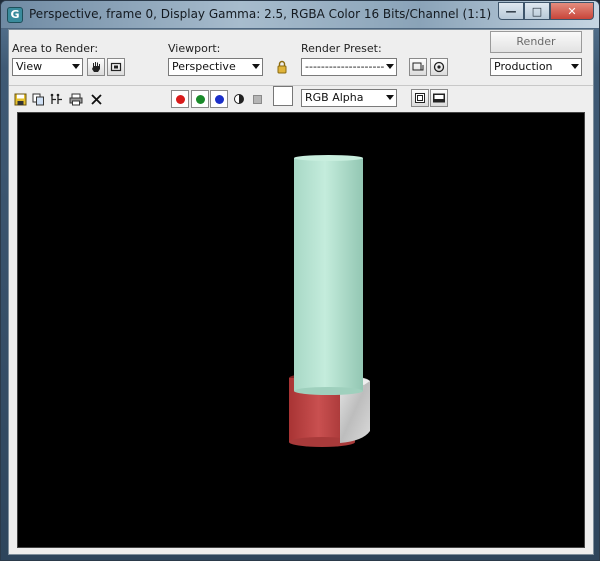 The width and height of the screenshot is (600, 561). I want to click on area-to-render-dropdown: View, so click(47, 67).